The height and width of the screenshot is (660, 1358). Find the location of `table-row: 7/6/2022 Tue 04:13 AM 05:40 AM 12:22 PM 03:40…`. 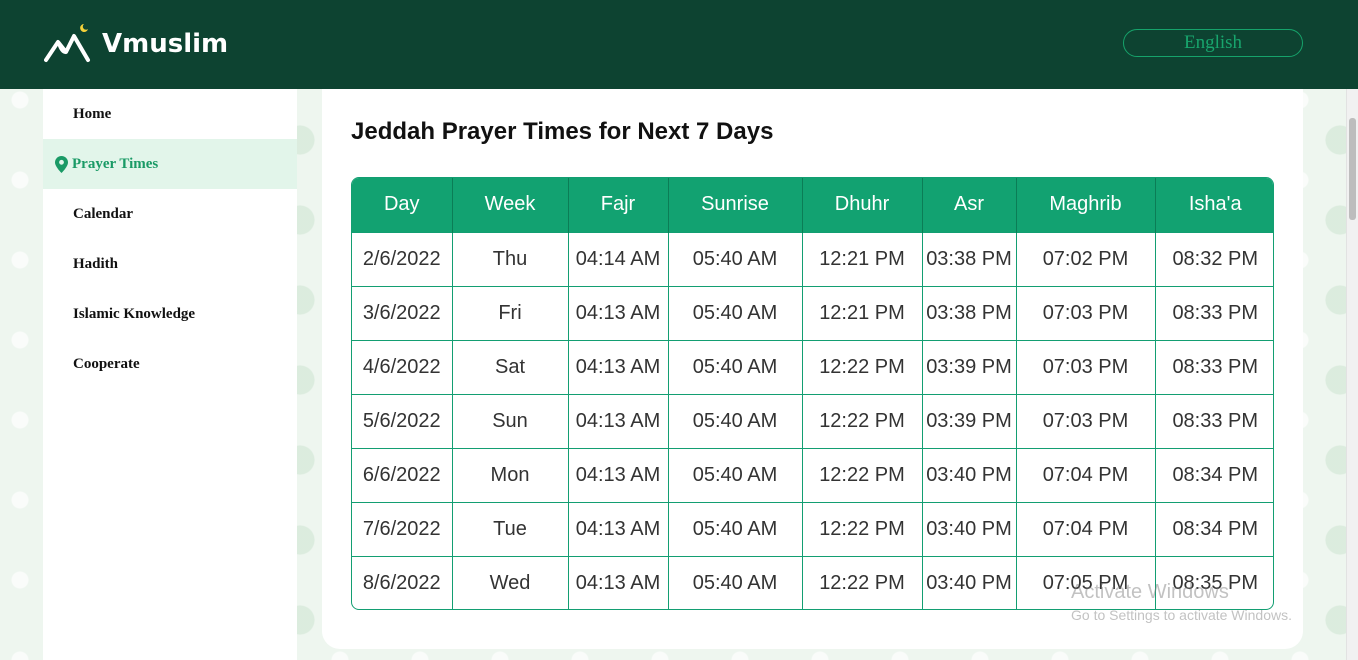

table-row: 7/6/2022 Tue 04:13 AM 05:40 AM 12:22 PM 03:40… is located at coordinates (812, 528).